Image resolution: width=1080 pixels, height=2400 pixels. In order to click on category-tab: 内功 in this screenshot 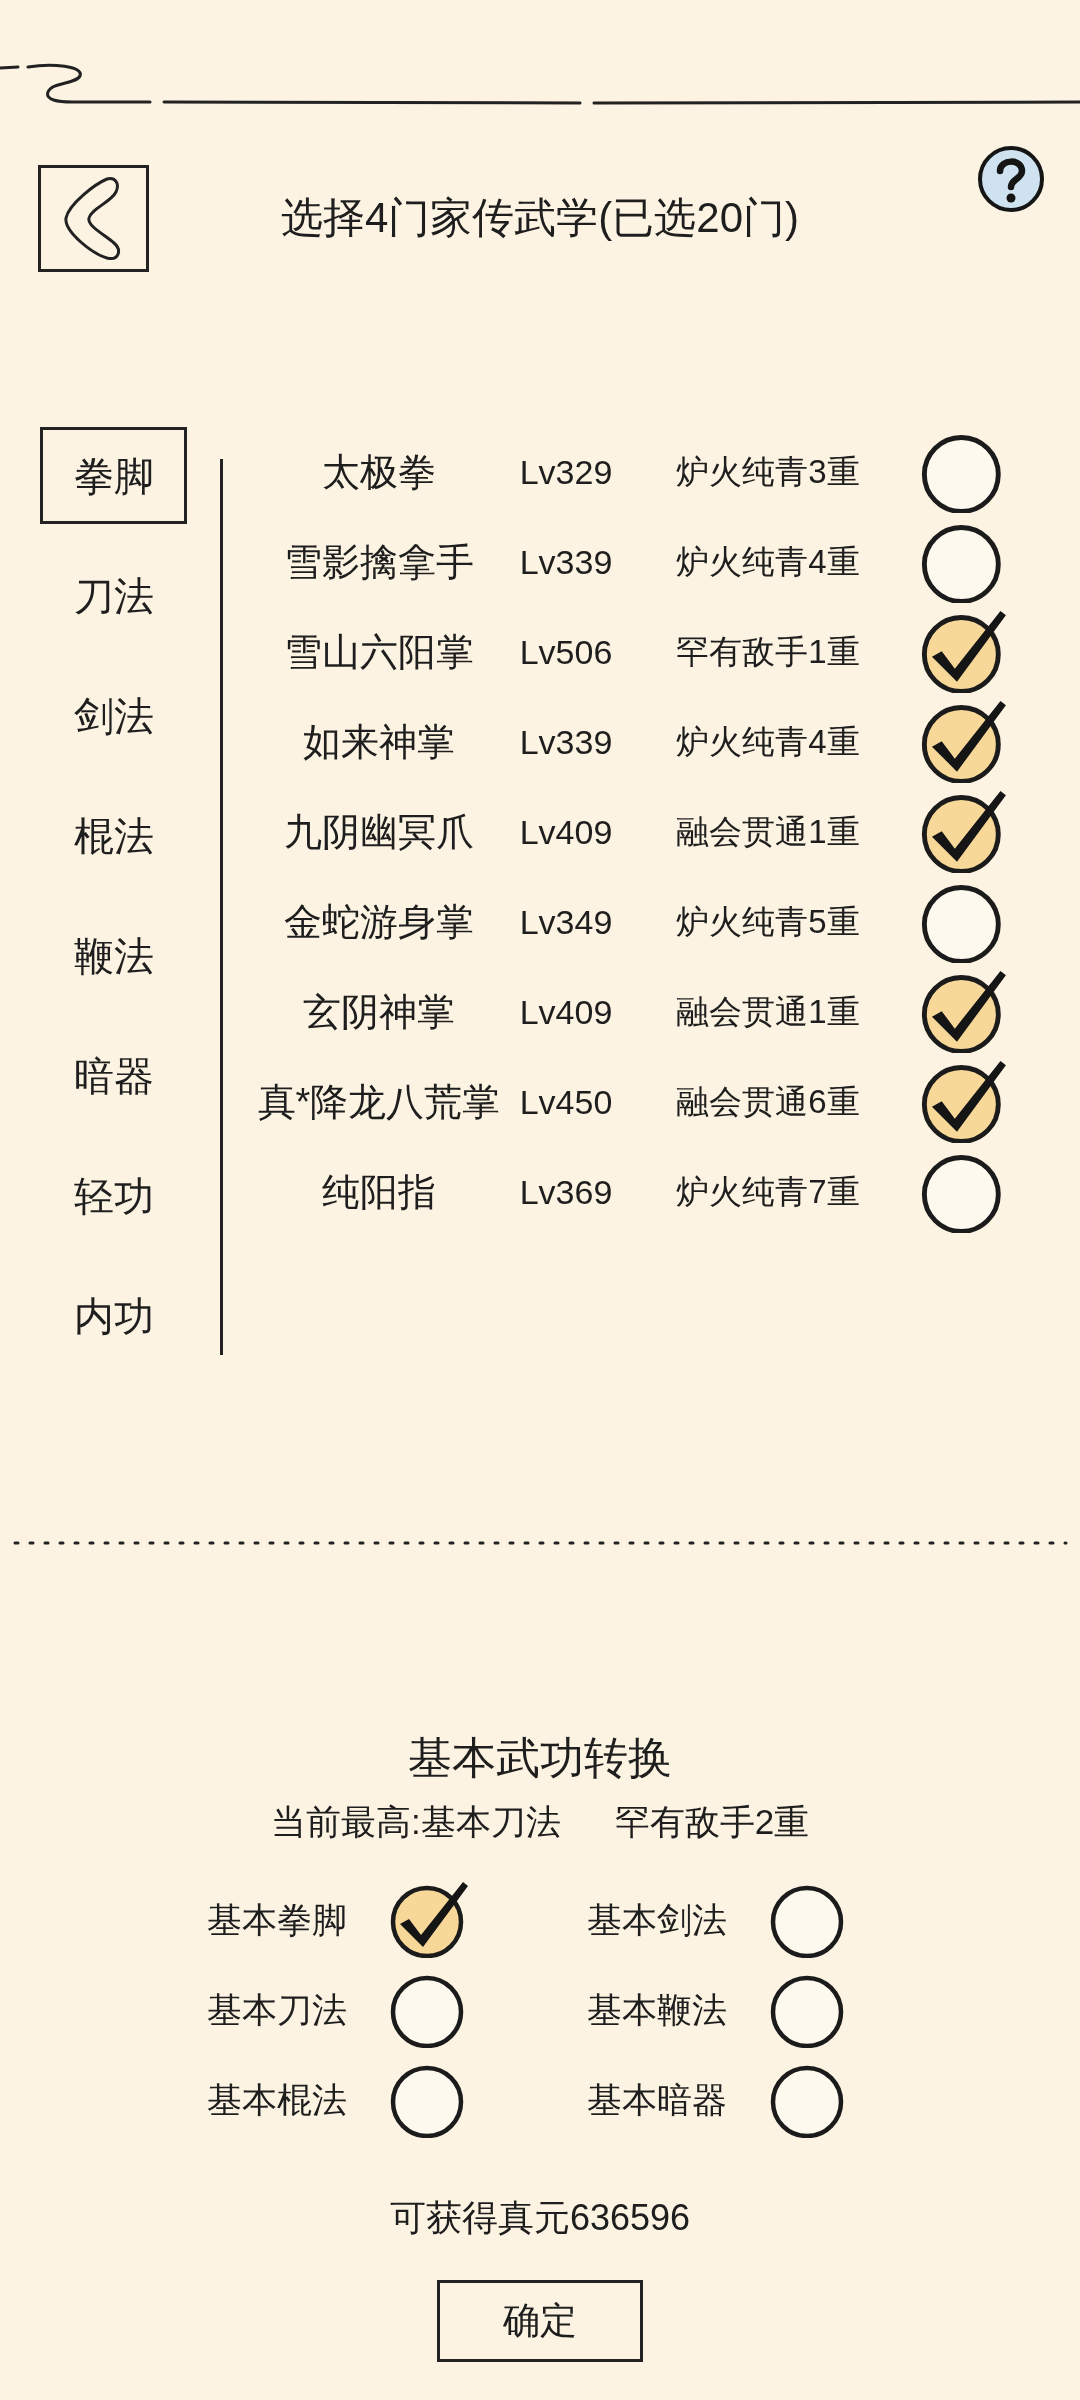, I will do `click(113, 1315)`.